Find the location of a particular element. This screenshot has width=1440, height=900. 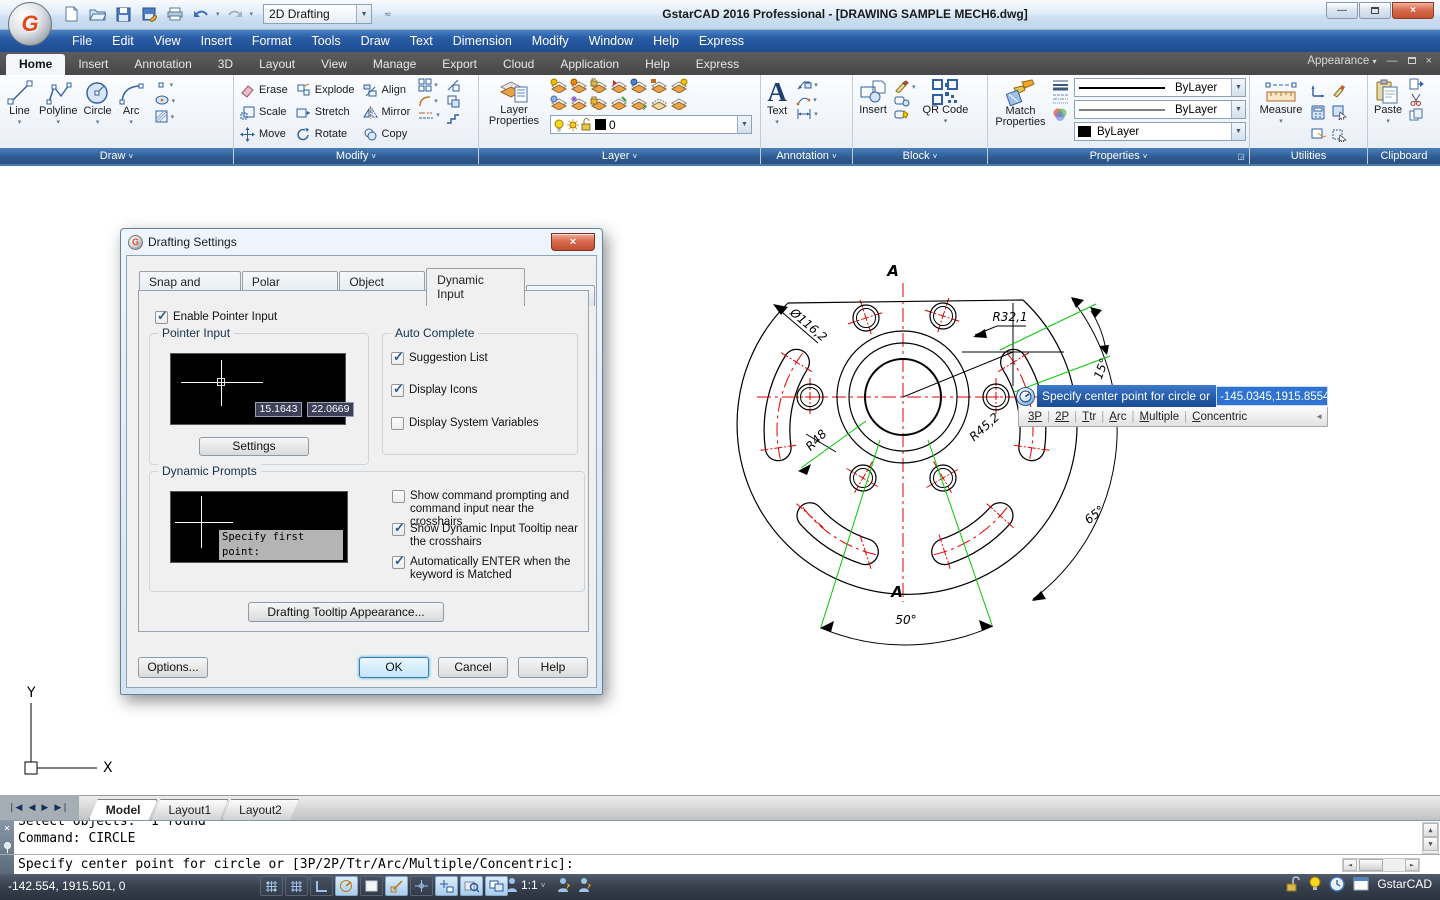

menu-insert: Insert is located at coordinates (216, 41).